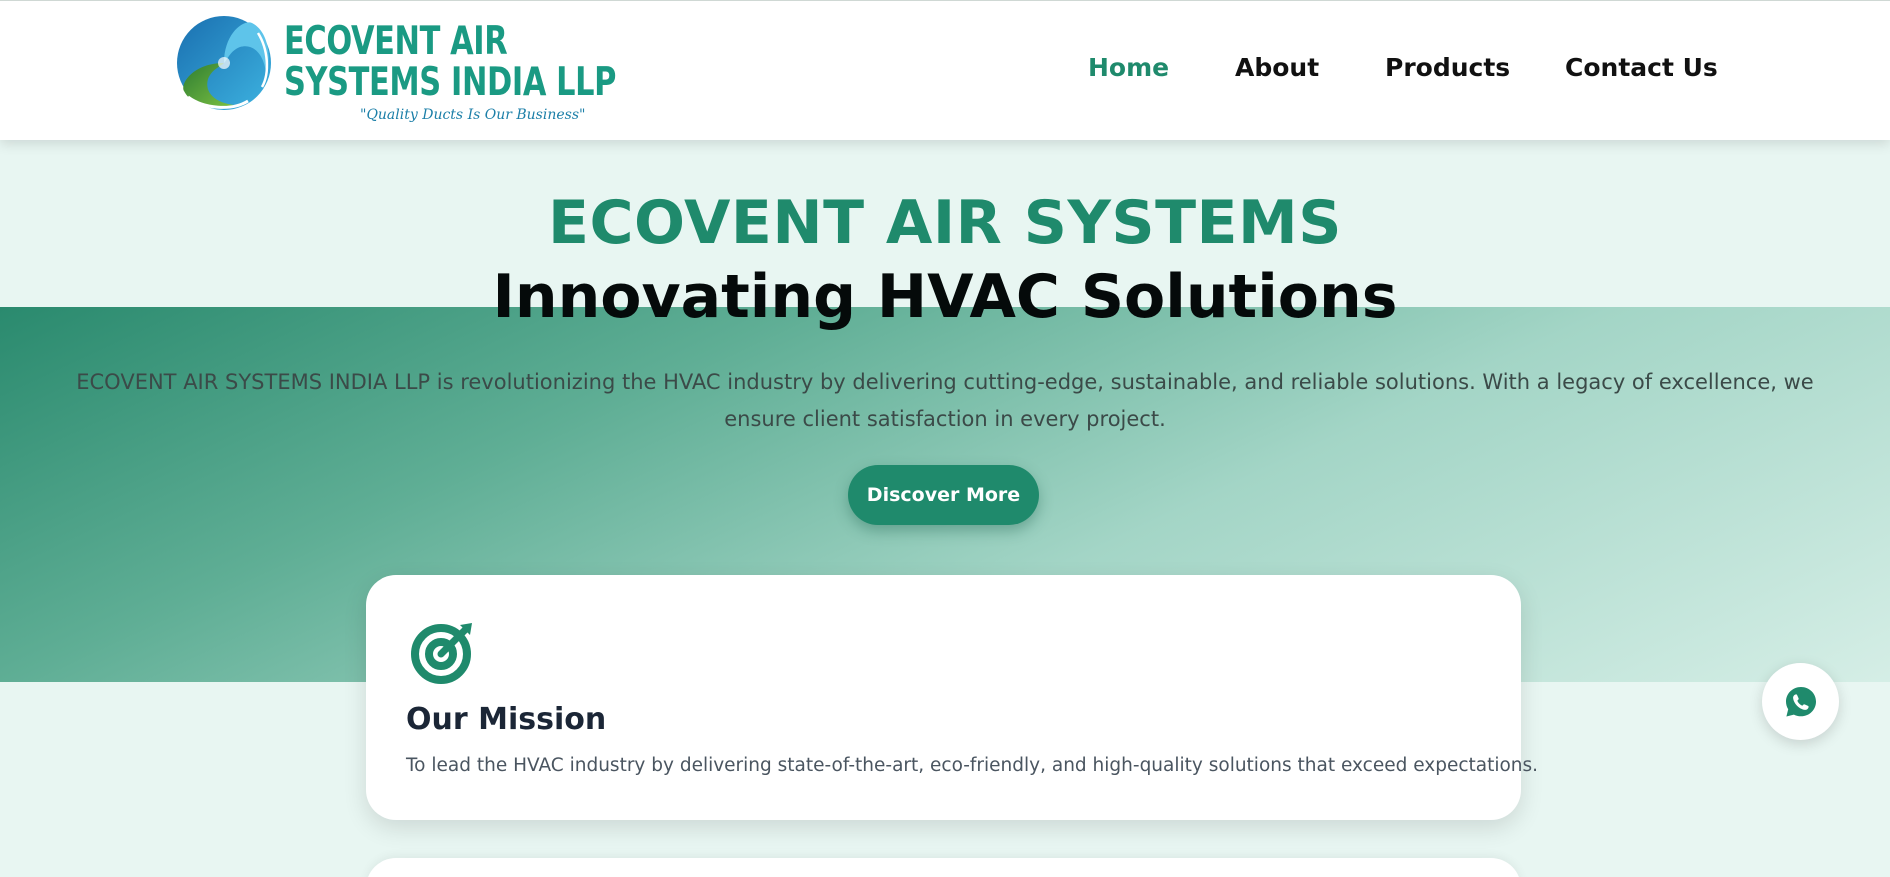 This screenshot has width=1890, height=877. What do you see at coordinates (1447, 67) in the screenshot?
I see `nav-products-link: Products` at bounding box center [1447, 67].